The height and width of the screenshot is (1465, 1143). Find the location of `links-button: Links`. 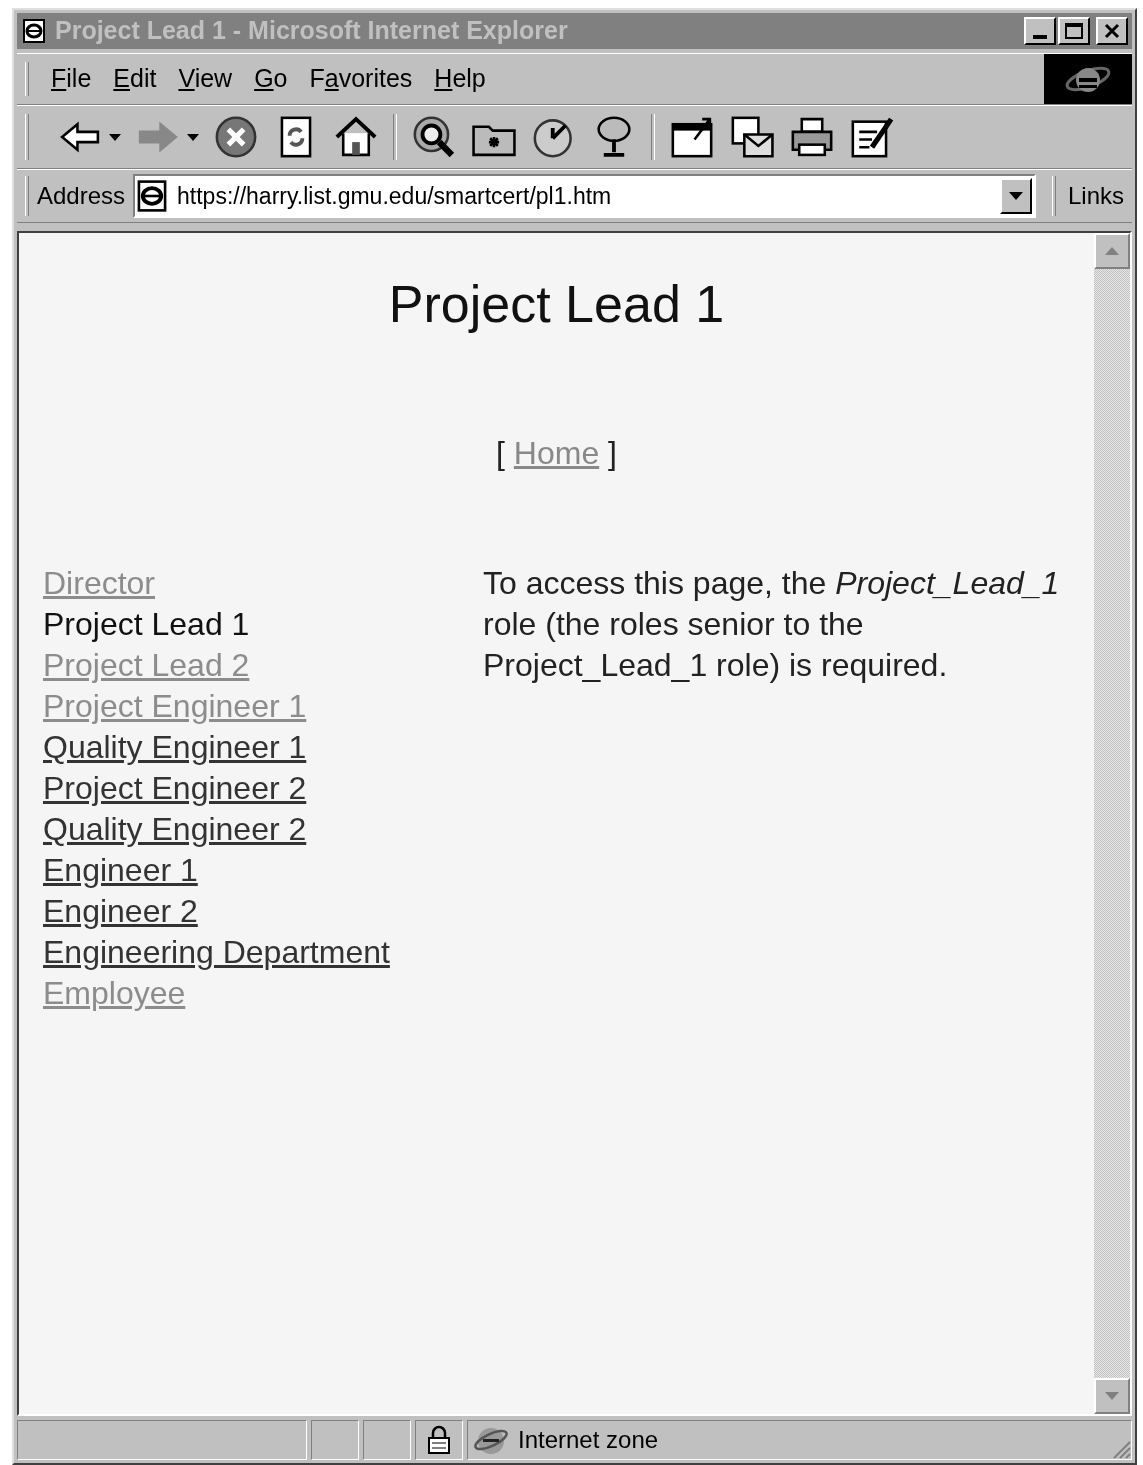

links-button: Links is located at coordinates (1095, 196).